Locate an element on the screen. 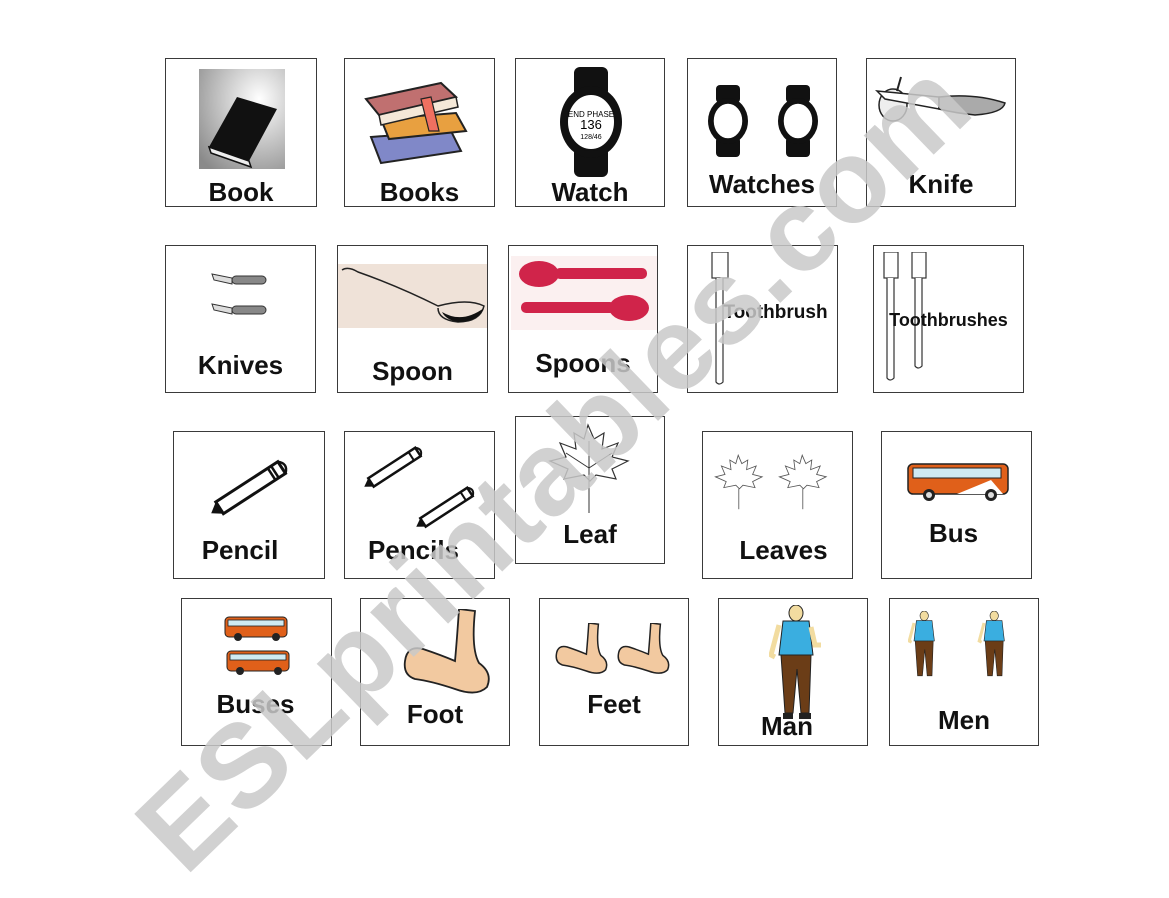 Image resolution: width=1169 pixels, height=898 pixels. card-watch: END PHASE 136 128/46 Watch is located at coordinates (590, 132).